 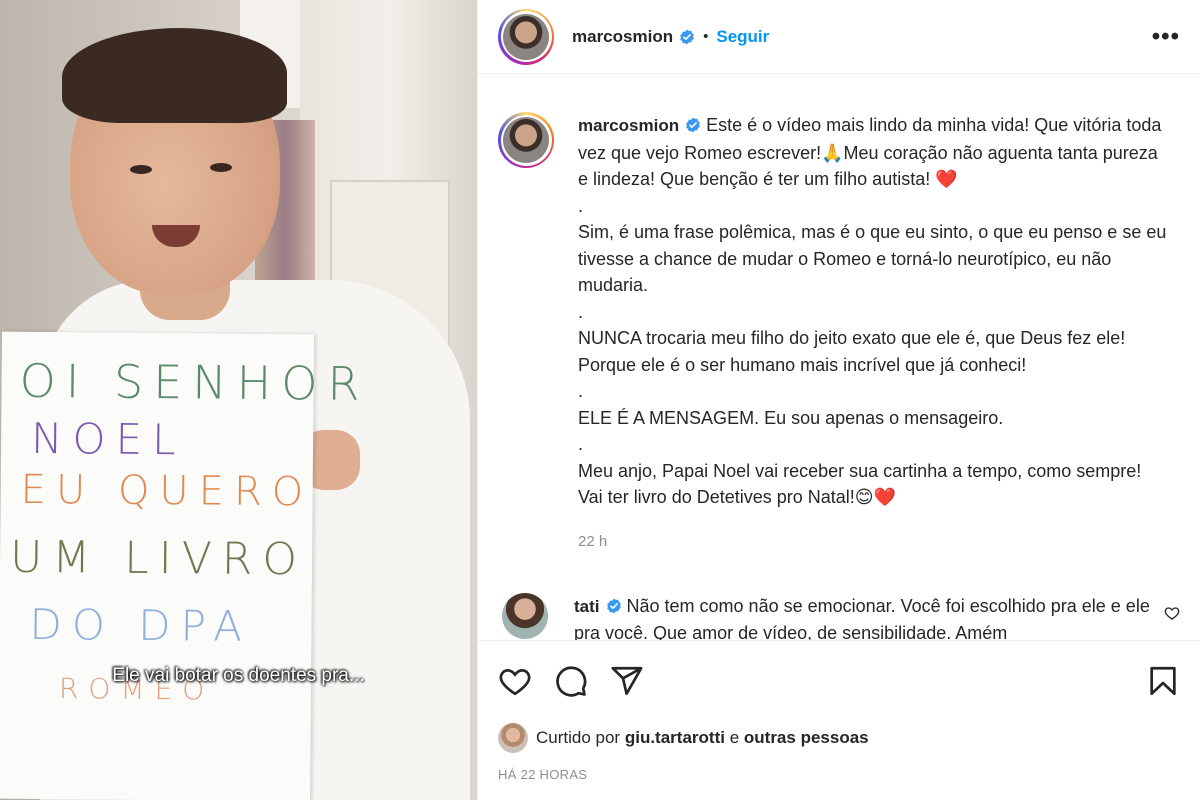 I want to click on likes-others-link: outras pessoas, so click(x=806, y=738).